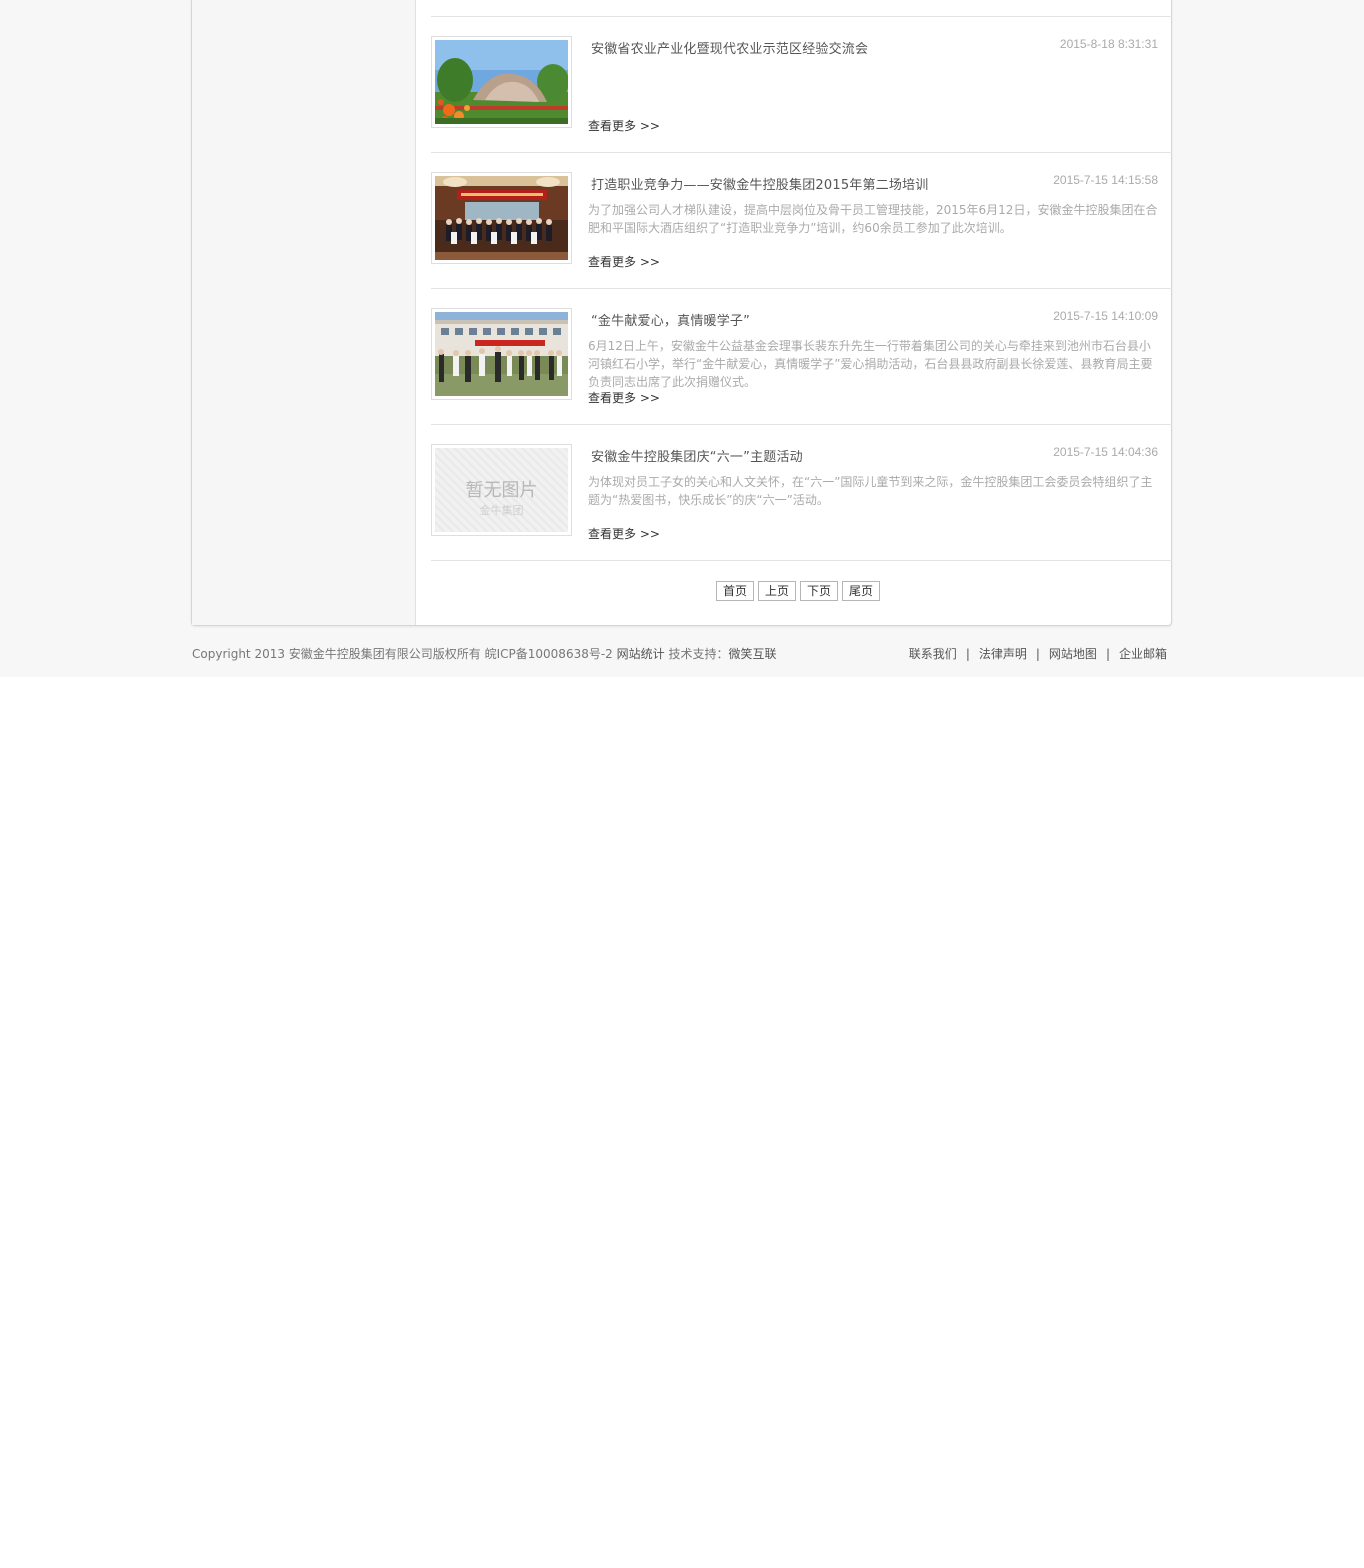  What do you see at coordinates (670, 319) in the screenshot?
I see `news-title: “金牛献爱心，真情暖学子”` at bounding box center [670, 319].